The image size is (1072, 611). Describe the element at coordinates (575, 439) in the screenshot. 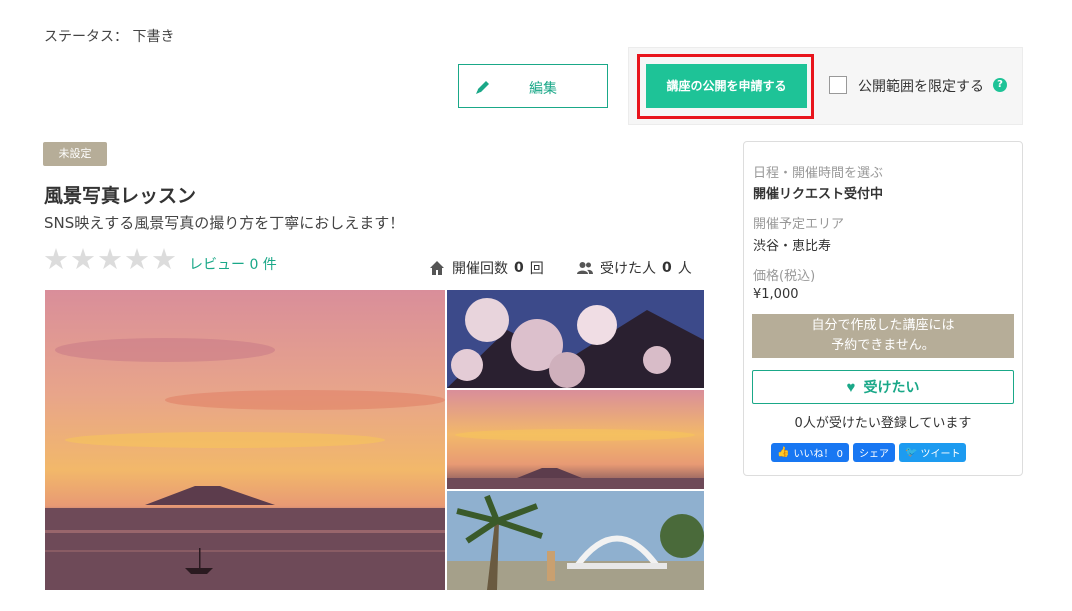

I see `photo-sunset-fuji` at that location.